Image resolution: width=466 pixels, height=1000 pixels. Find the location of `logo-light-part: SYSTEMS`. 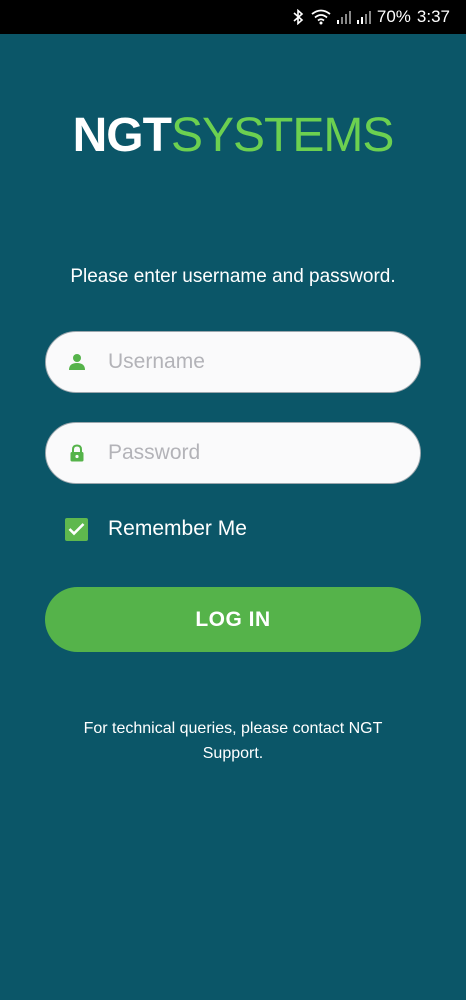

logo-light-part: SYSTEMS is located at coordinates (282, 135).